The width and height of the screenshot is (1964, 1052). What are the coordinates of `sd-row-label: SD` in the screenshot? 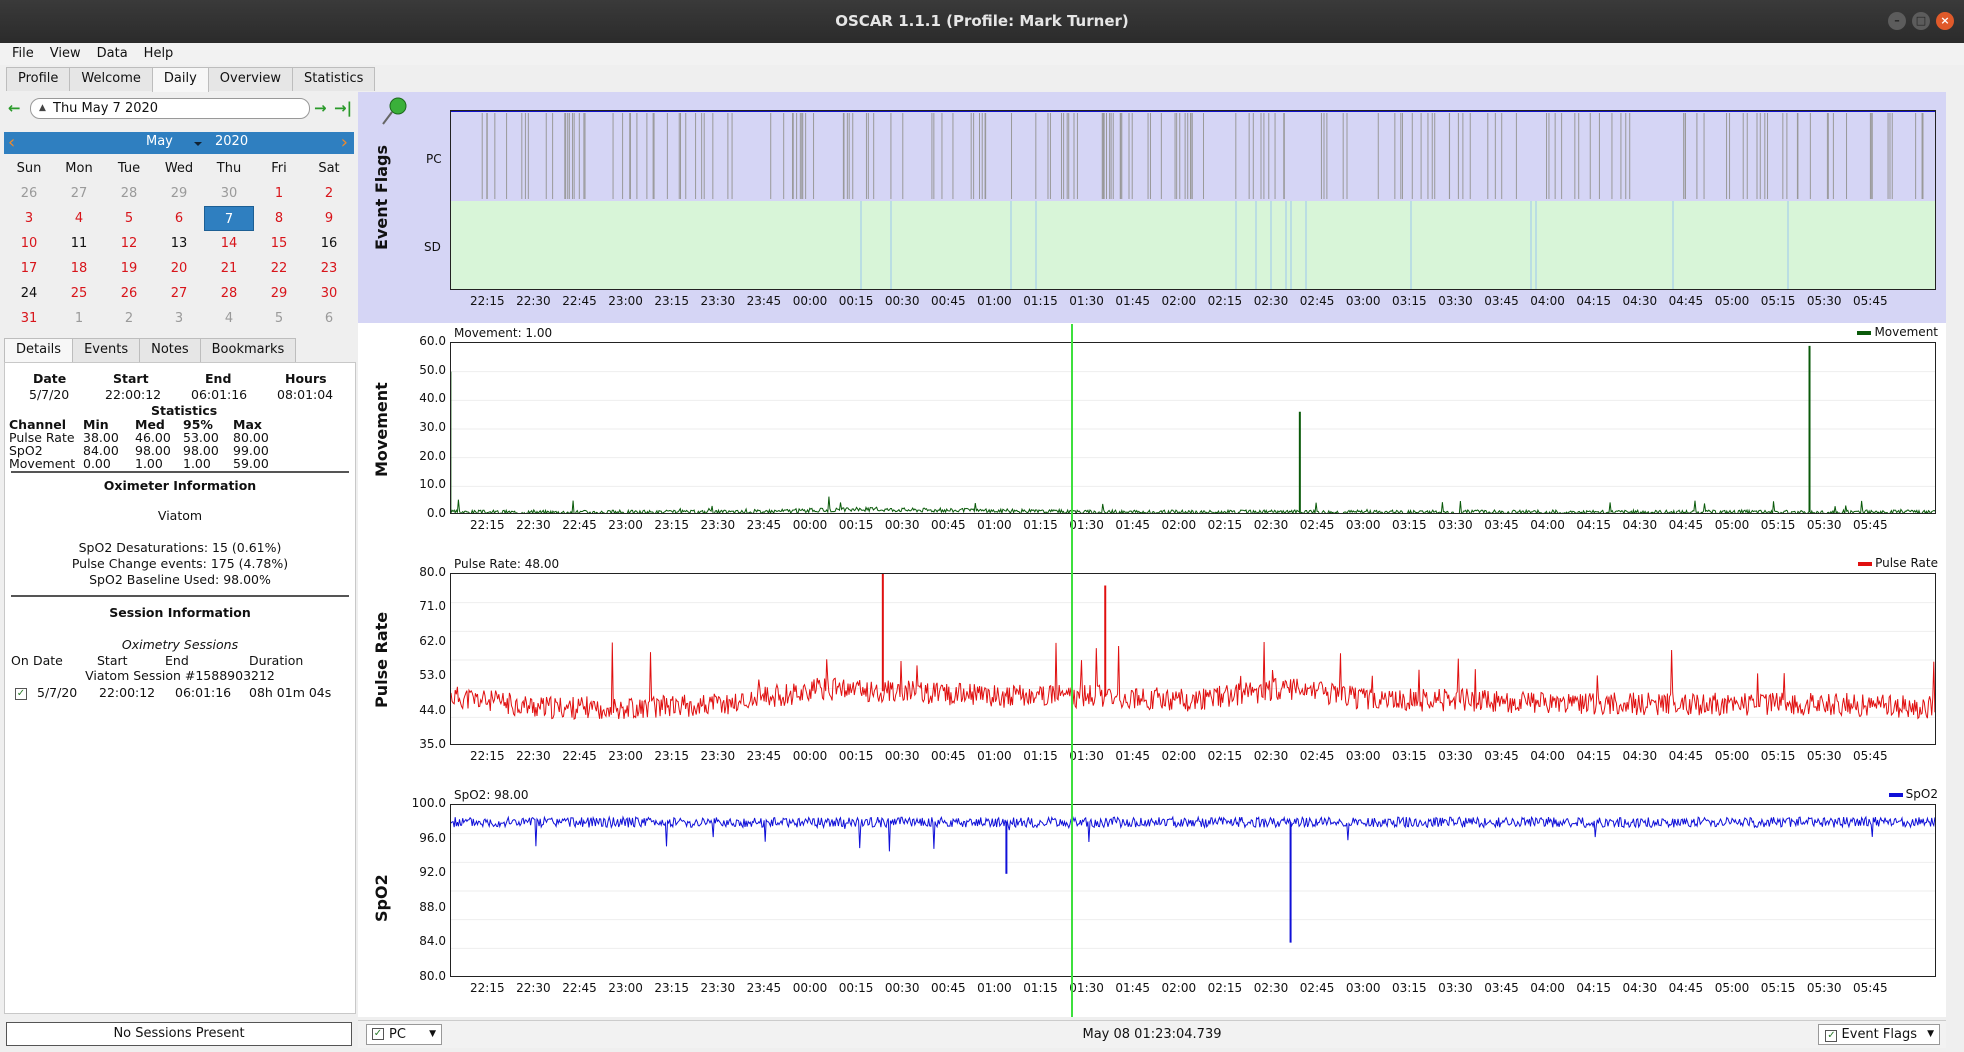 It's located at (432, 247).